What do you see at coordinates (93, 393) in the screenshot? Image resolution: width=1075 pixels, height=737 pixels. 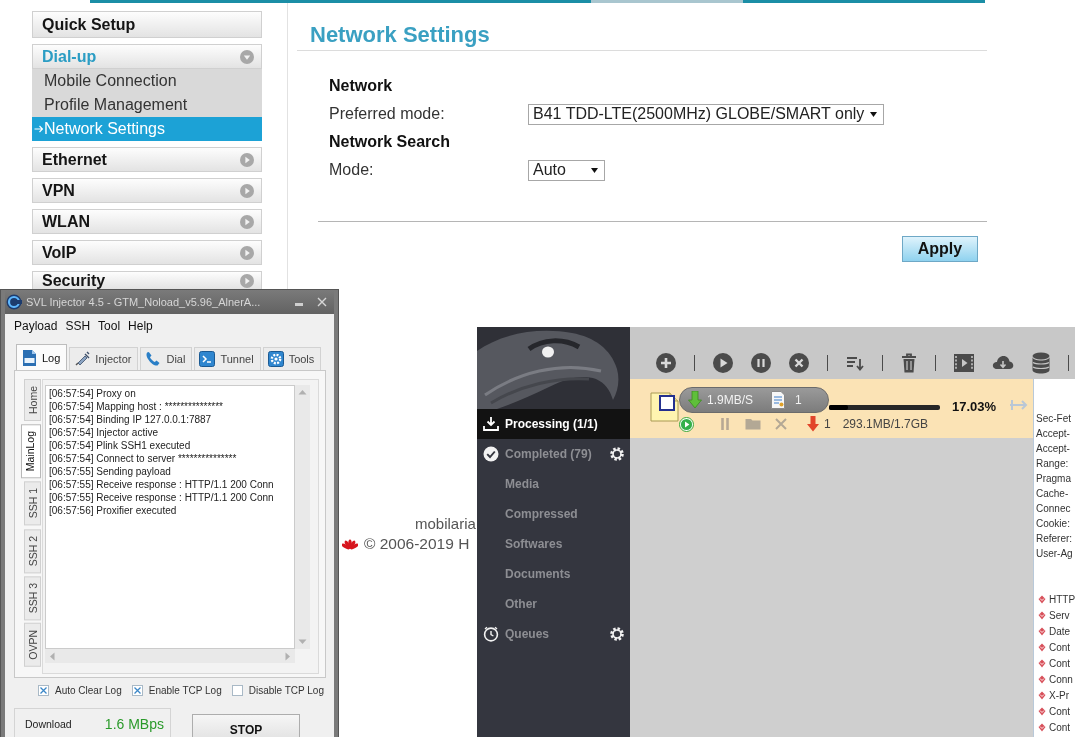 I see `log-line: [06:57:54] Proxy on` at bounding box center [93, 393].